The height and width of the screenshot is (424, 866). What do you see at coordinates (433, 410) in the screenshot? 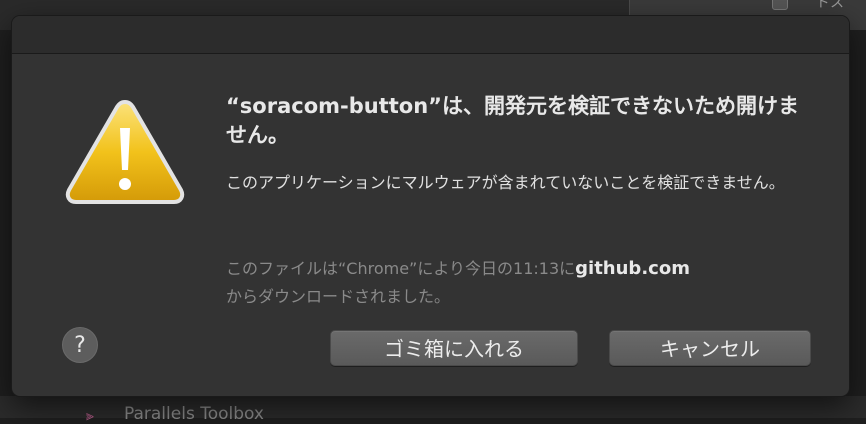
I see `background-window-bottom: ⫸ Parallels Toolbox` at bounding box center [433, 410].